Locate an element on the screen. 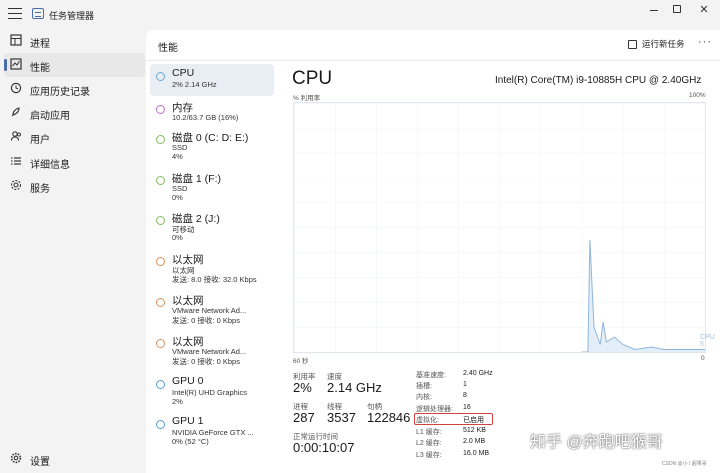  device-item-disk-1: 磁盘 1 (F:) SSD 0% is located at coordinates (212, 188).